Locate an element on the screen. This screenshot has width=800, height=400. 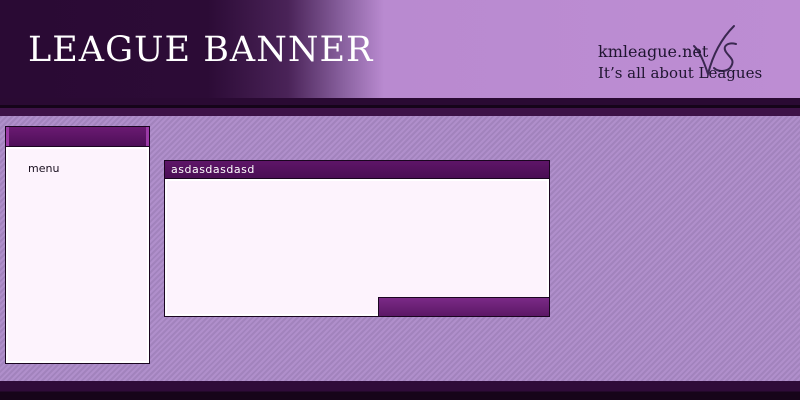
content-panel-title: asdasdasdasd is located at coordinates (213, 169).